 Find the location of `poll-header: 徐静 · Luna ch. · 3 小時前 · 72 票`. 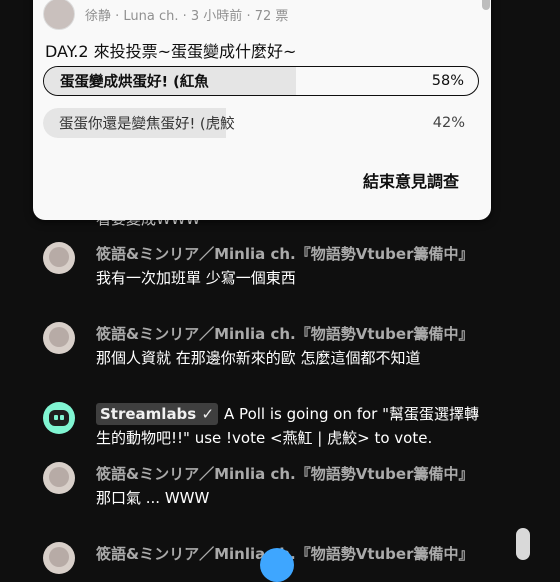

poll-header: 徐静 · Luna ch. · 3 小時前 · 72 票 is located at coordinates (165, 15).